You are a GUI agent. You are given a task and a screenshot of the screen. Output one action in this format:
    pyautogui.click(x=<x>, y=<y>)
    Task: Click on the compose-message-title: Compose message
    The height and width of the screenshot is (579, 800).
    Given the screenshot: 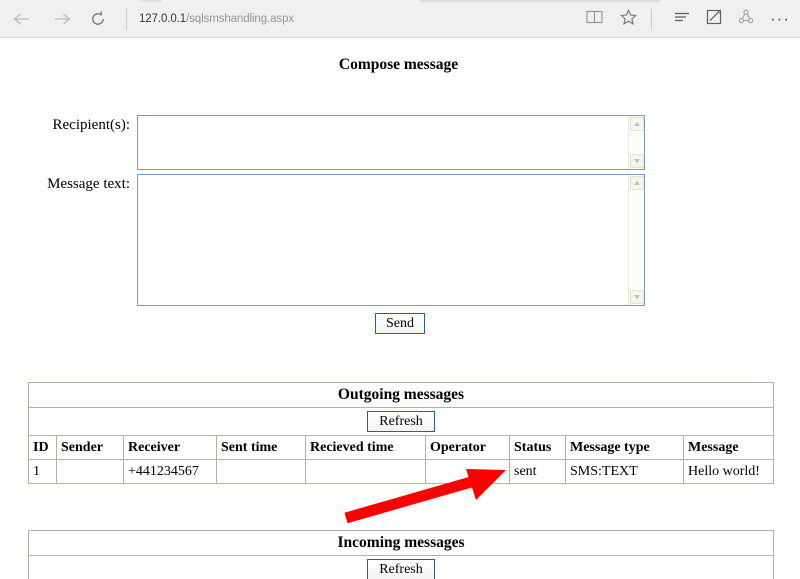 What is the action you would take?
    pyautogui.click(x=398, y=64)
    